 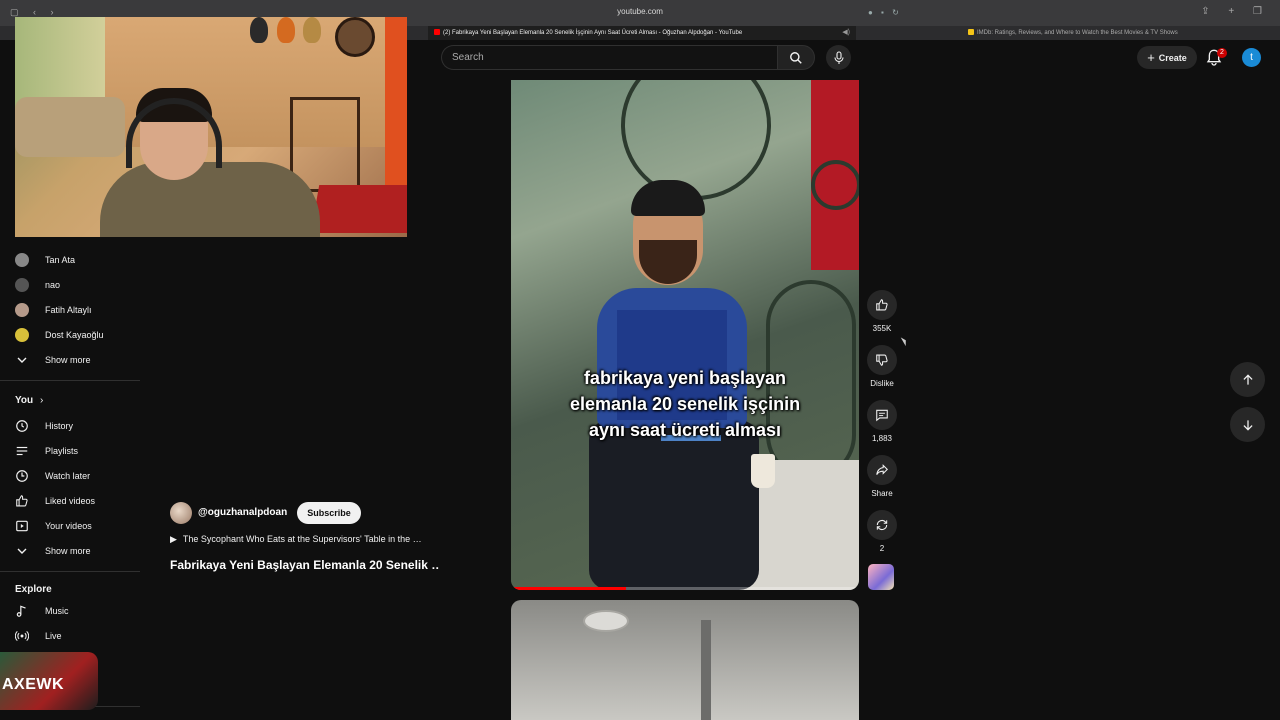 I want to click on speaker-icon: ◀), so click(x=846, y=33).